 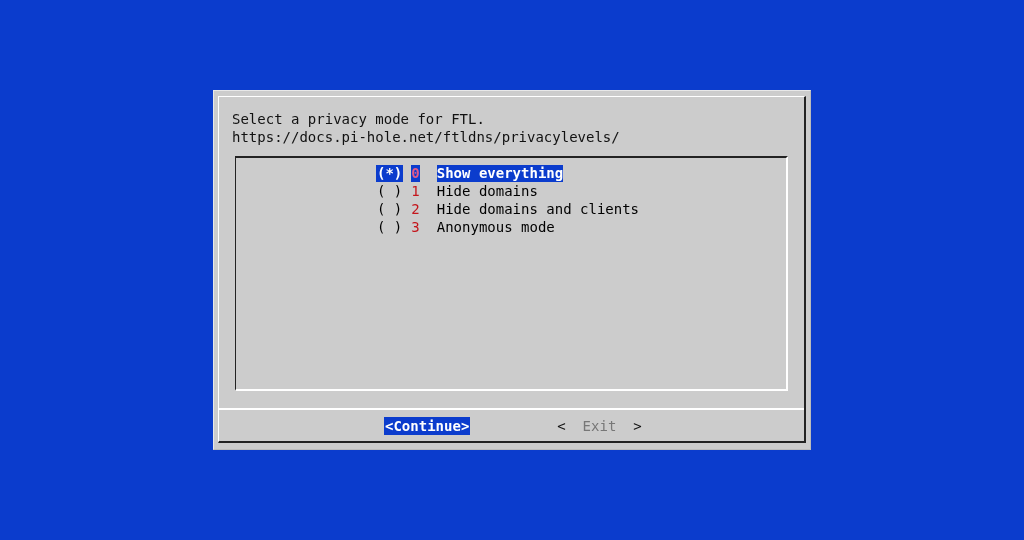 What do you see at coordinates (390, 173) in the screenshot?
I see `radio-marker: (*)` at bounding box center [390, 173].